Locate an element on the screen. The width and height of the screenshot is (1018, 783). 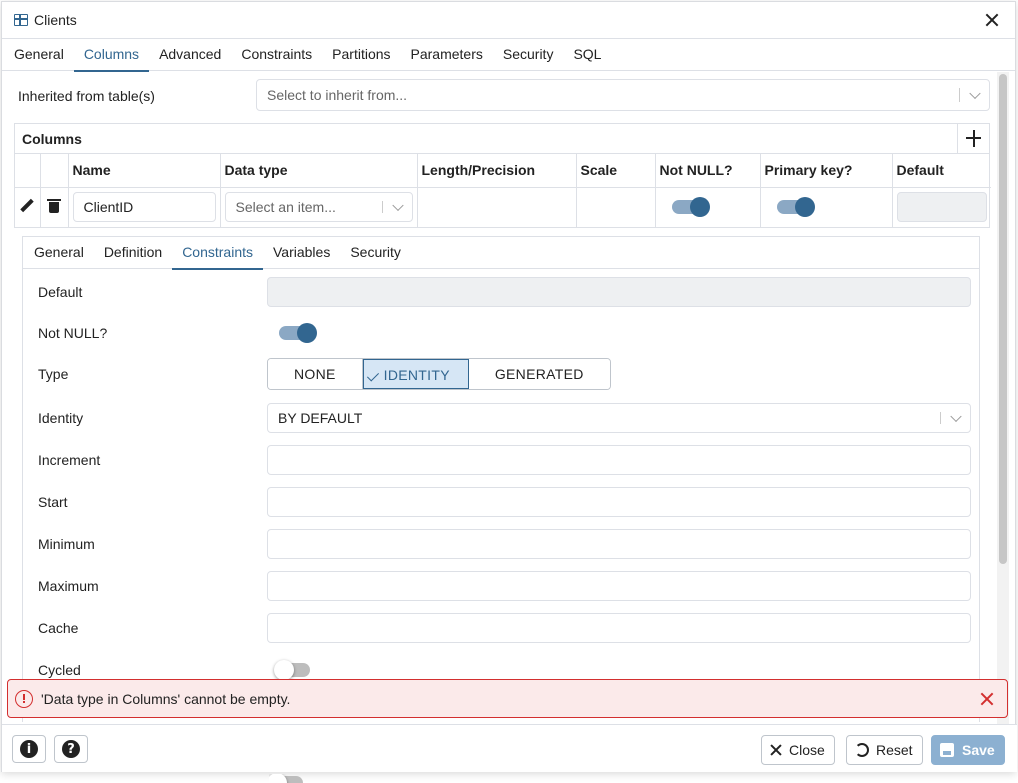
subtab-general: General is located at coordinates (59, 252).